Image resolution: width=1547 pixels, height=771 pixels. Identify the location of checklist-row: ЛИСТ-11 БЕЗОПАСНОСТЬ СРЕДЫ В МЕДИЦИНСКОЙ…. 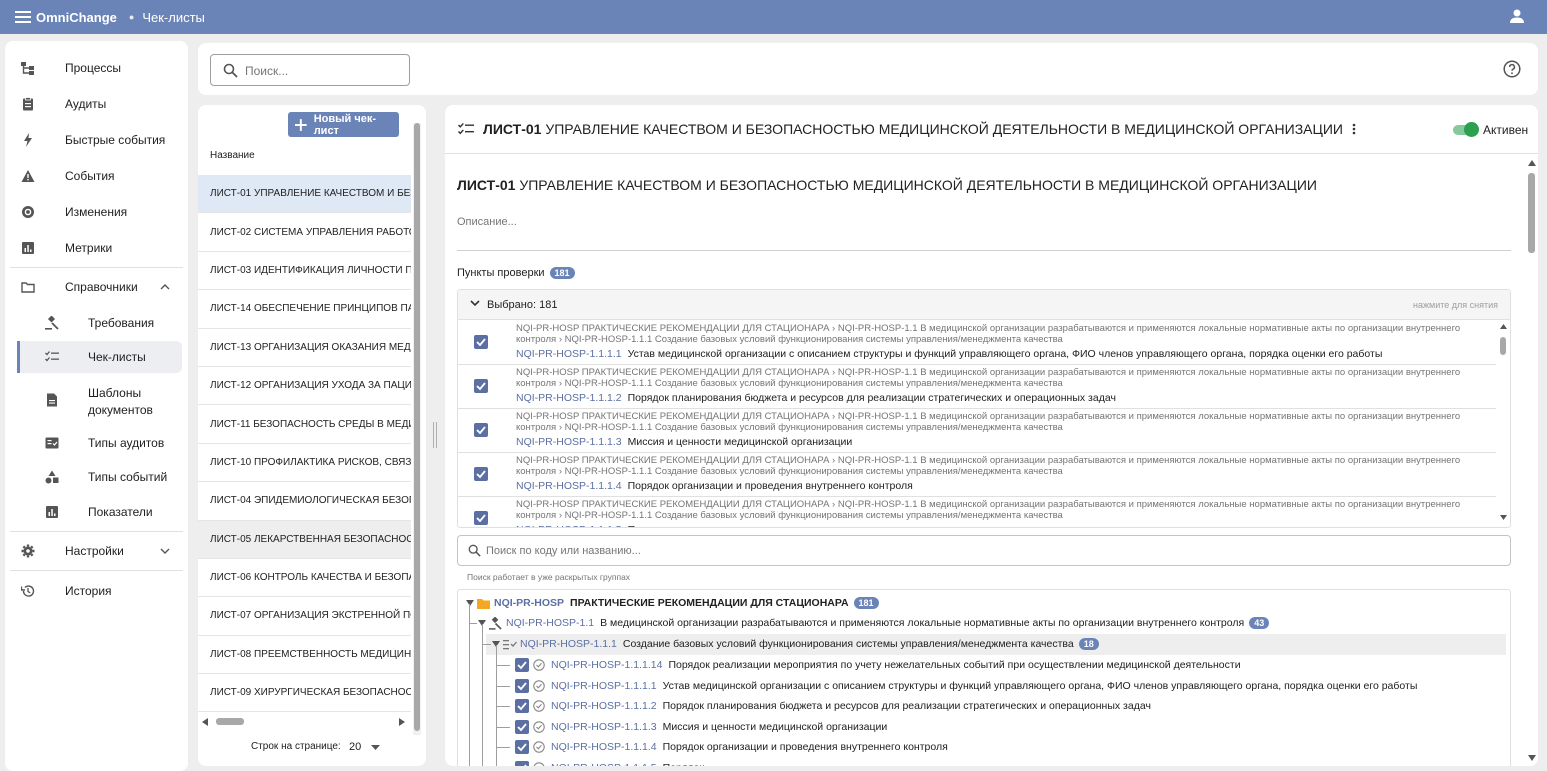
(304, 424).